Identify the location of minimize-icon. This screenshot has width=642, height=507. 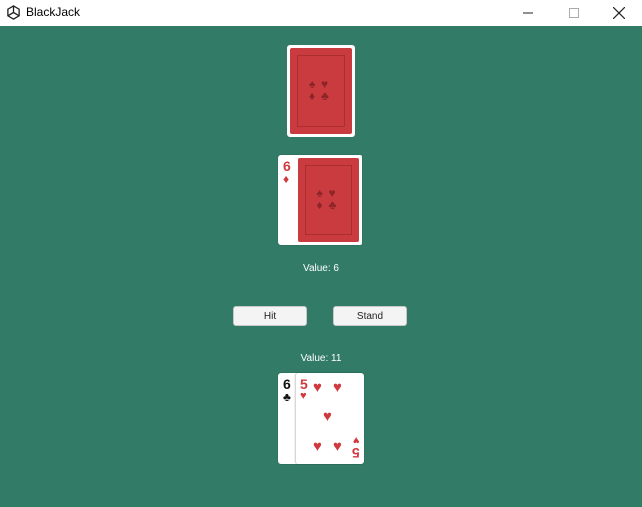
(528, 13).